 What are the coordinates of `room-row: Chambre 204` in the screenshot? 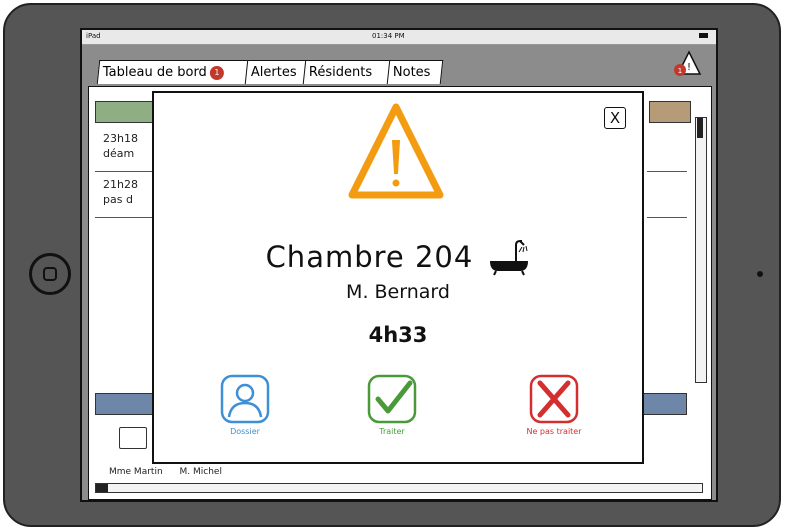 It's located at (398, 257).